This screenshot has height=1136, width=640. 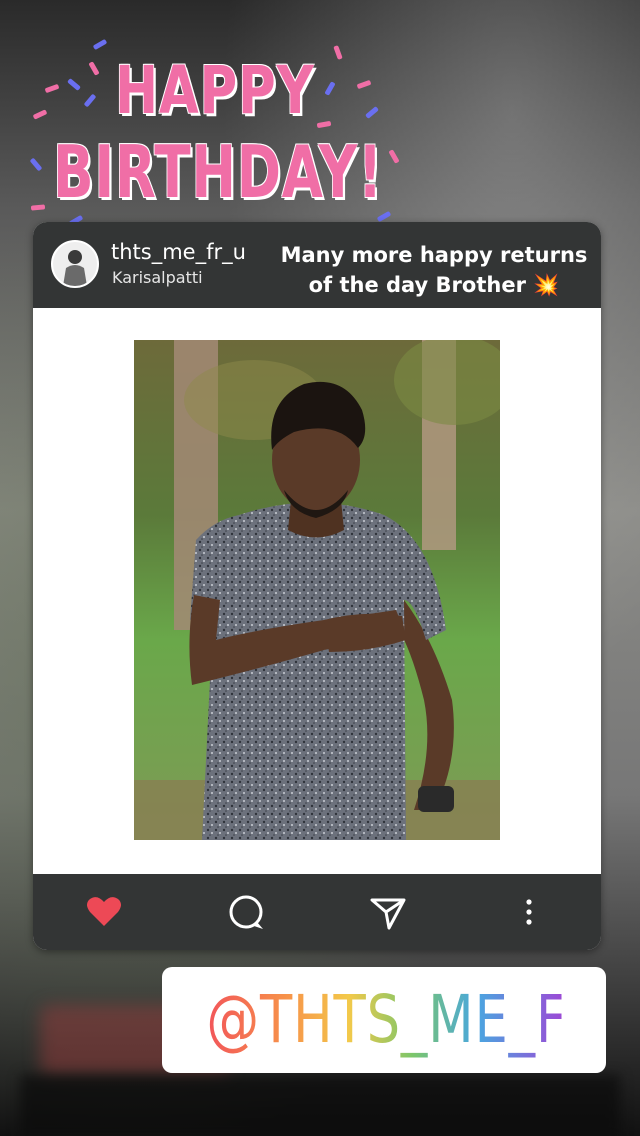 What do you see at coordinates (218, 172) in the screenshot?
I see `birthday-line-2: BIRTHDAY!` at bounding box center [218, 172].